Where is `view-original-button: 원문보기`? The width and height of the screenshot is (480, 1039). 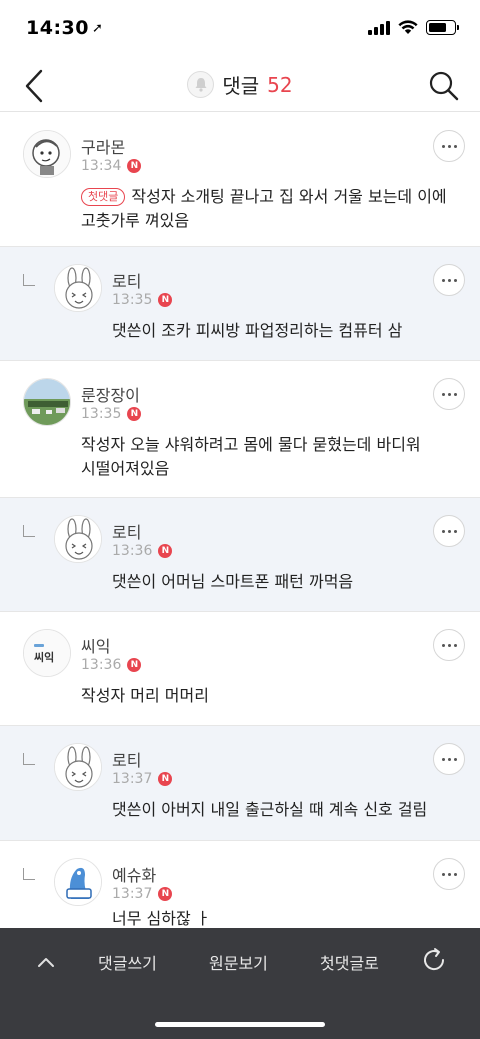 view-original-button: 원문보기 is located at coordinates (238, 962).